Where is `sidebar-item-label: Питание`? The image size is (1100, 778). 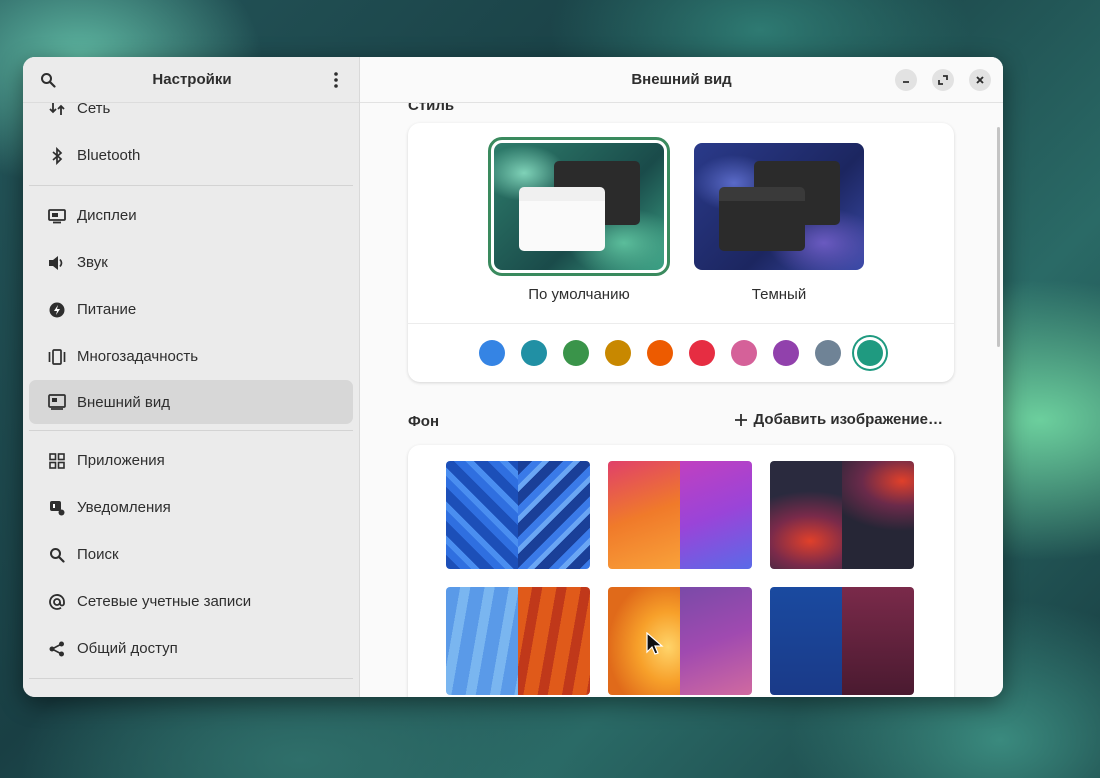 sidebar-item-label: Питание is located at coordinates (107, 309).